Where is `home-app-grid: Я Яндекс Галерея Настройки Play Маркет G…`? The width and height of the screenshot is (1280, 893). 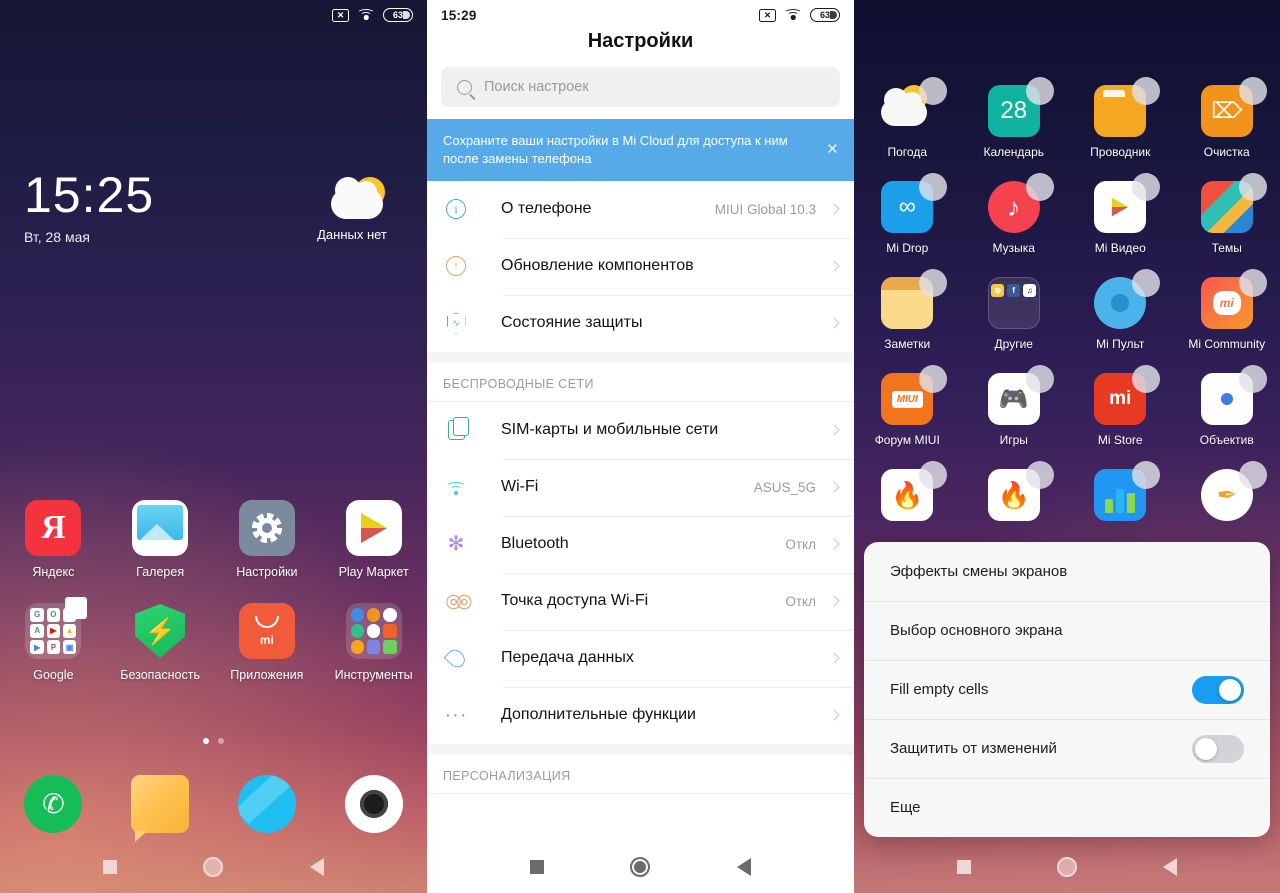
home-app-grid: Я Яндекс Галерея Настройки Play Маркет G… is located at coordinates (213, 591).